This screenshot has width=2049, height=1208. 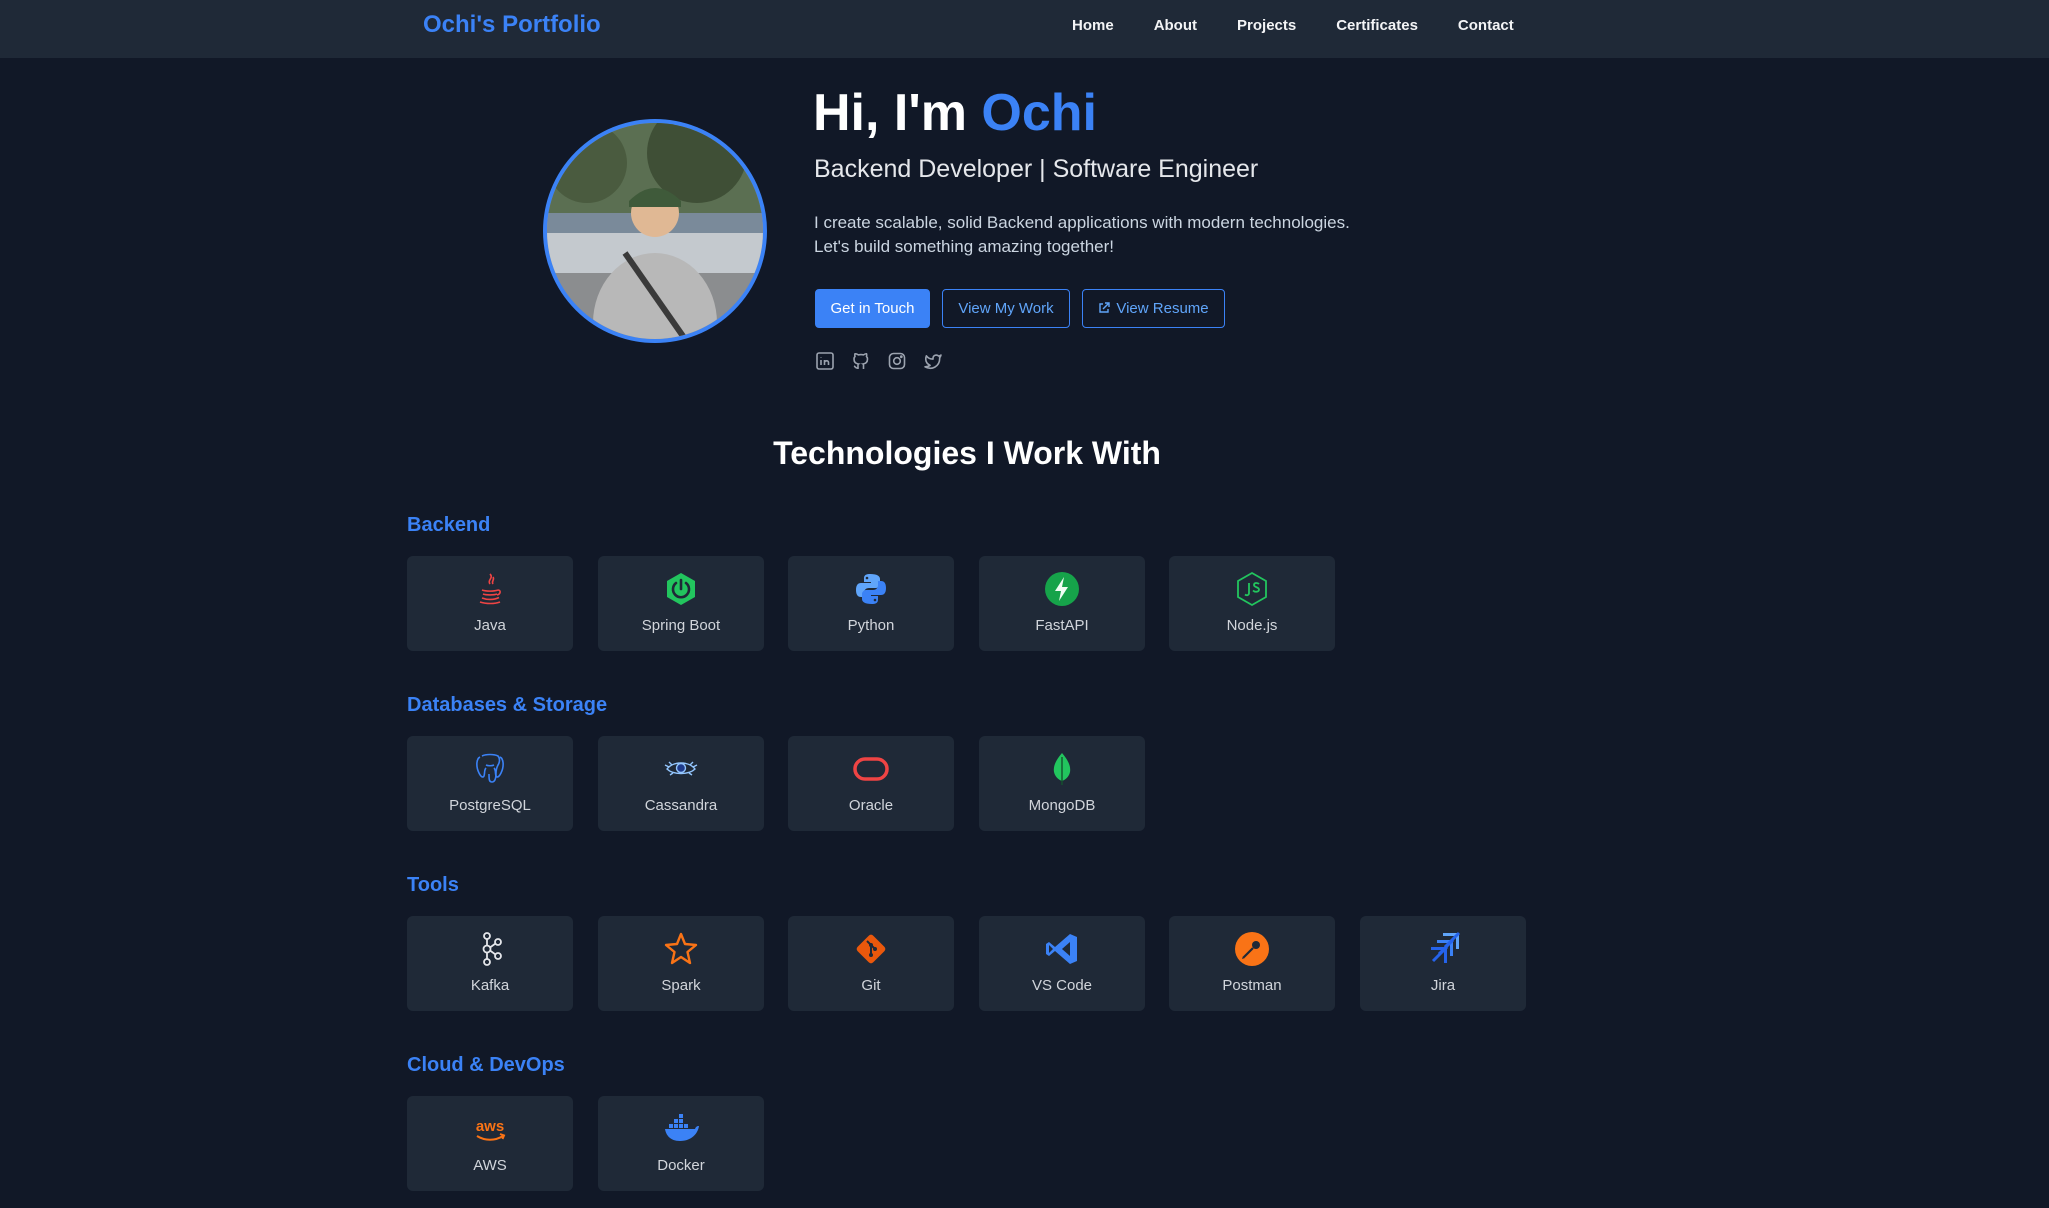 I want to click on hero-description-line-2: Let's build something amazing together!, so click(x=964, y=246).